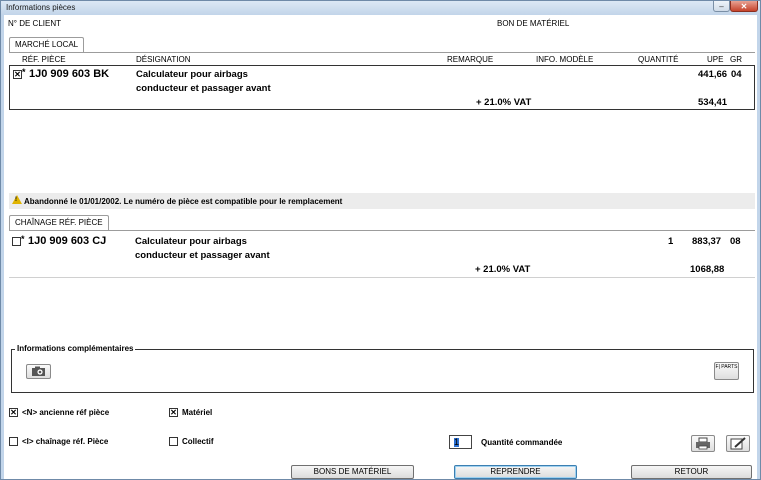 The image size is (761, 480). What do you see at coordinates (75, 348) in the screenshot?
I see `additional-info-title: Informations complémentaires` at bounding box center [75, 348].